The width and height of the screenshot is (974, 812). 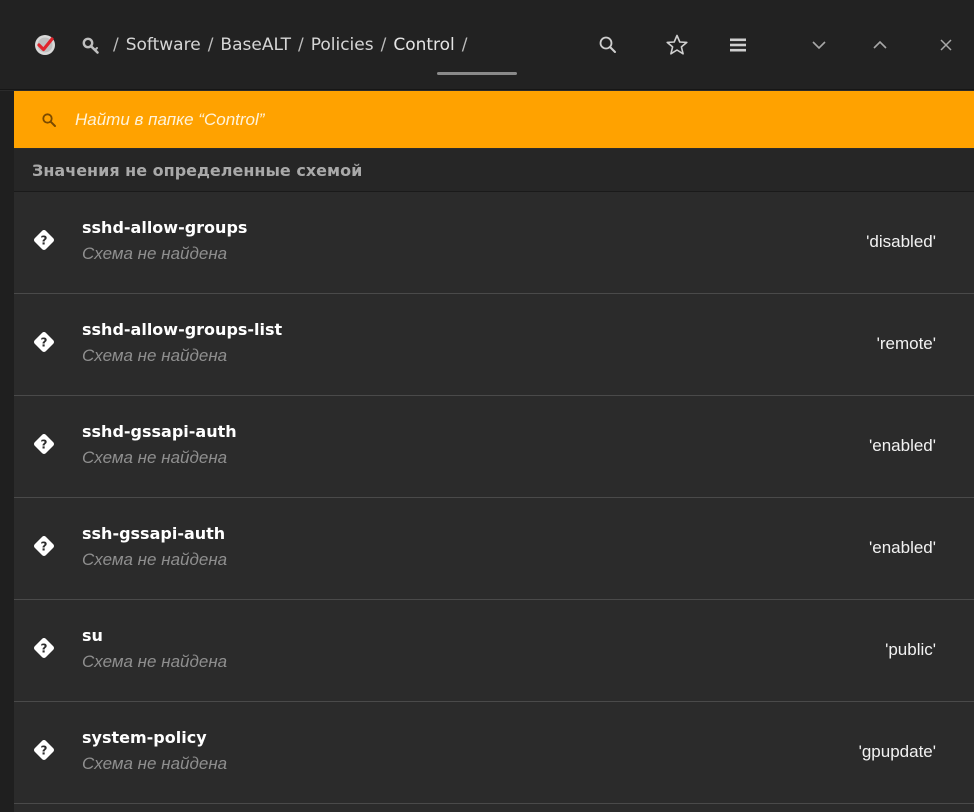 What do you see at coordinates (92, 635) in the screenshot?
I see `key-name: su` at bounding box center [92, 635].